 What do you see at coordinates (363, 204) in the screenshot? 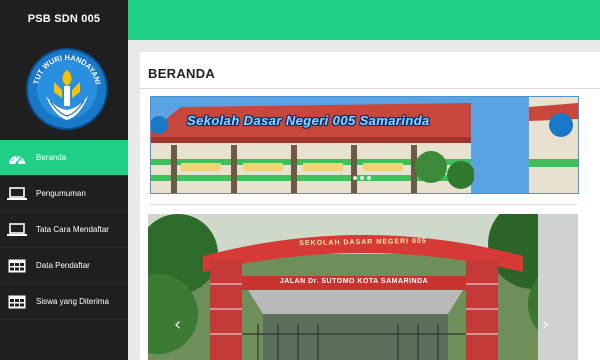
I see `section-divider` at bounding box center [363, 204].